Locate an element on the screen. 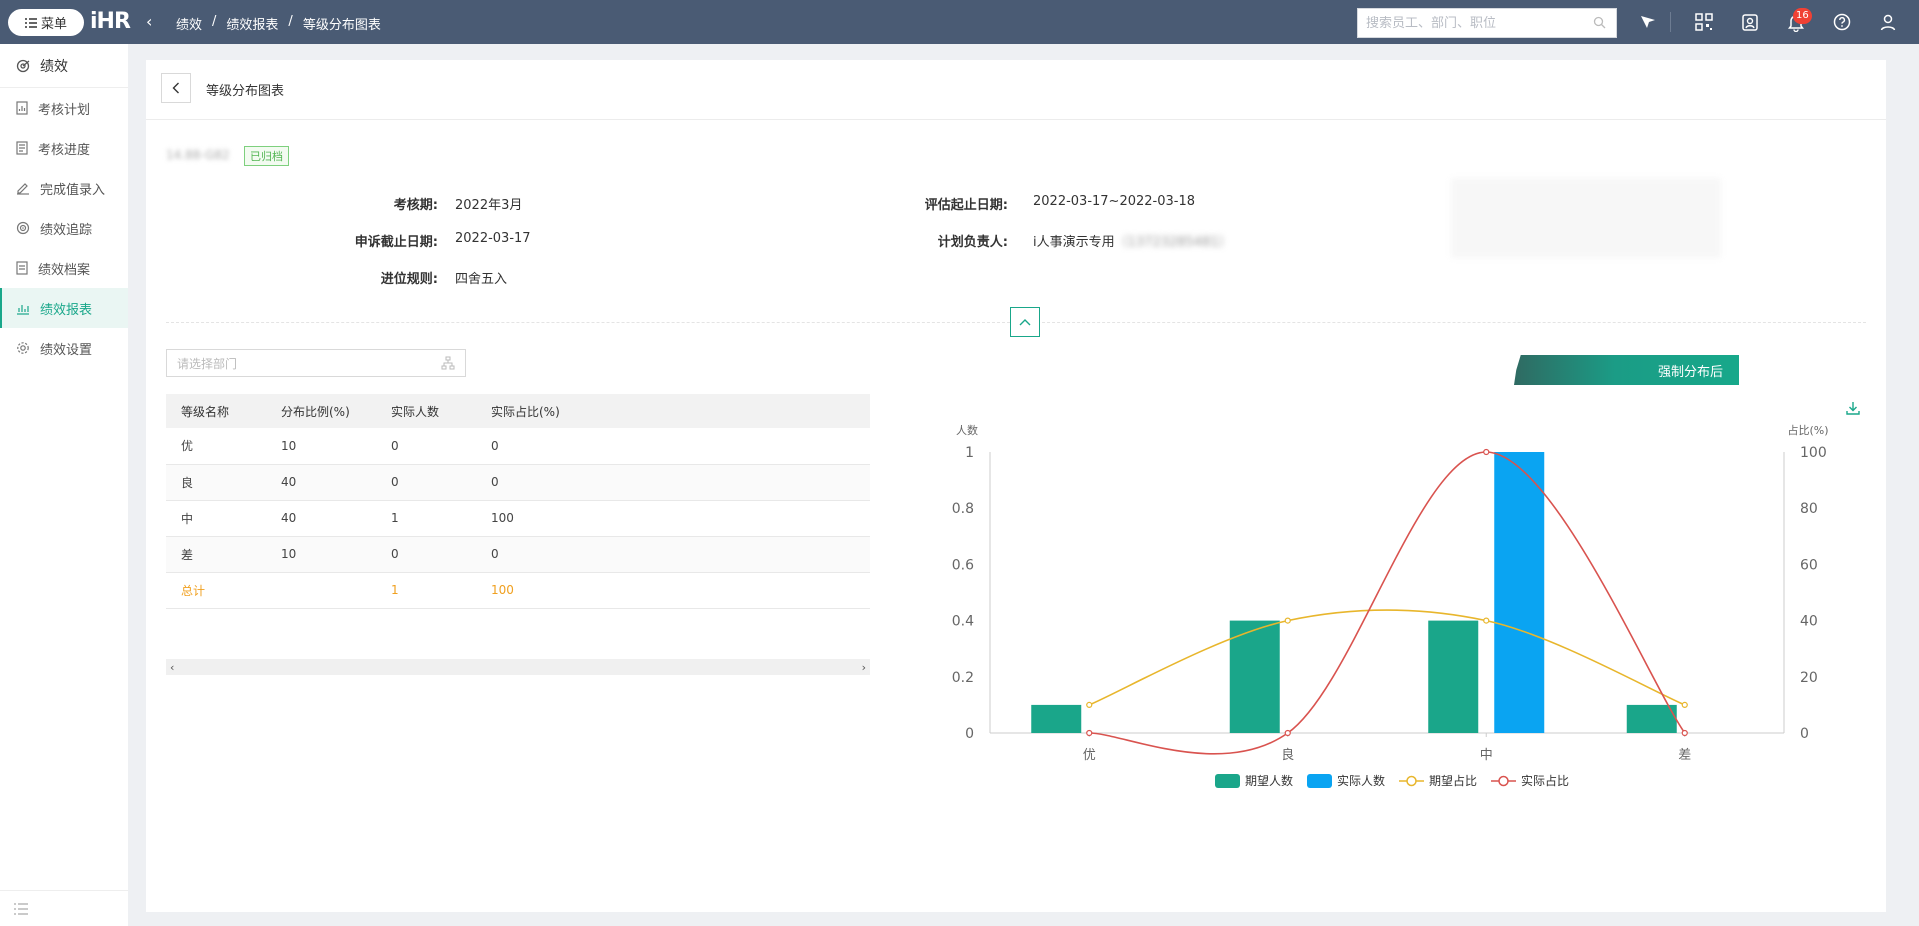 The image size is (1919, 926). y-tick-label-left: 0 is located at coordinates (969, 734).